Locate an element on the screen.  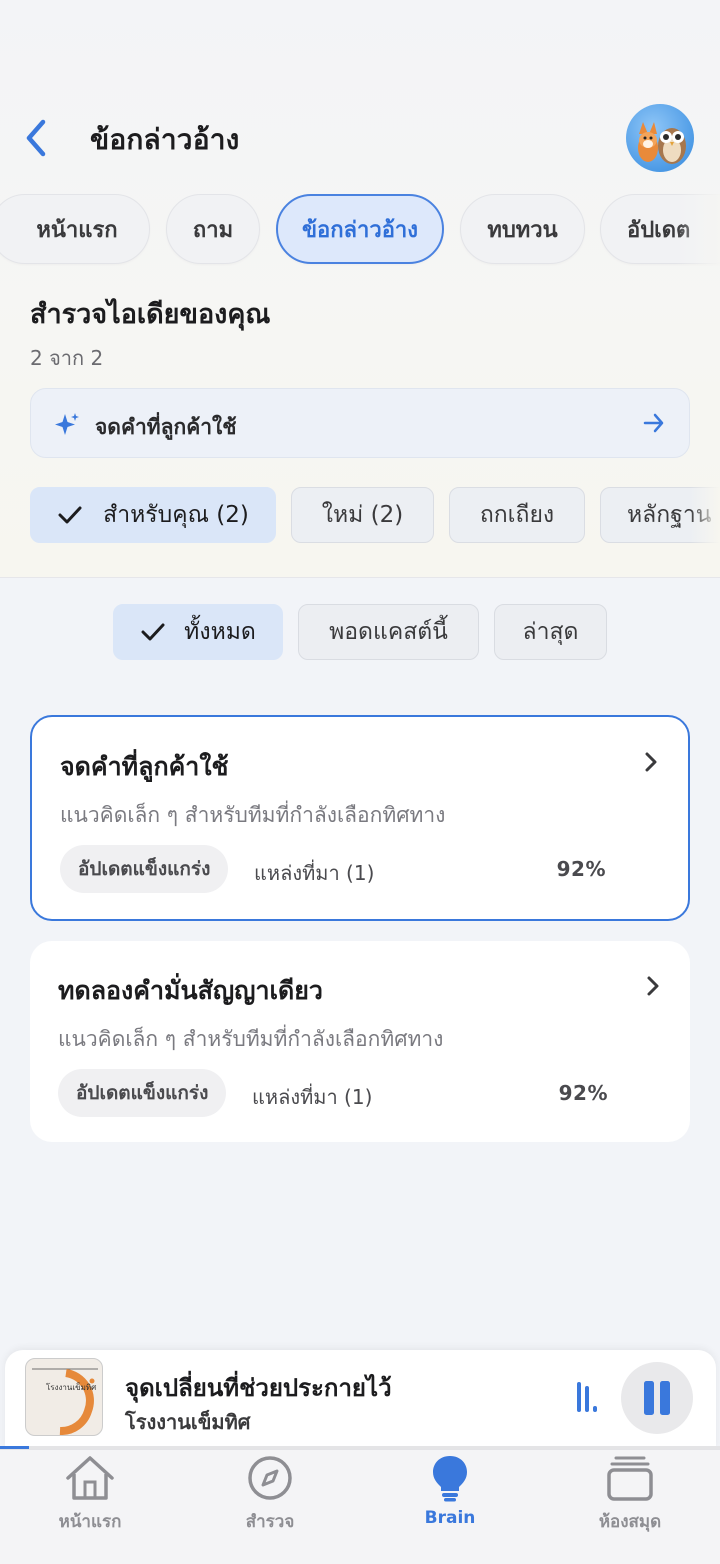
tab-label: ถาม is located at coordinates (213, 230).